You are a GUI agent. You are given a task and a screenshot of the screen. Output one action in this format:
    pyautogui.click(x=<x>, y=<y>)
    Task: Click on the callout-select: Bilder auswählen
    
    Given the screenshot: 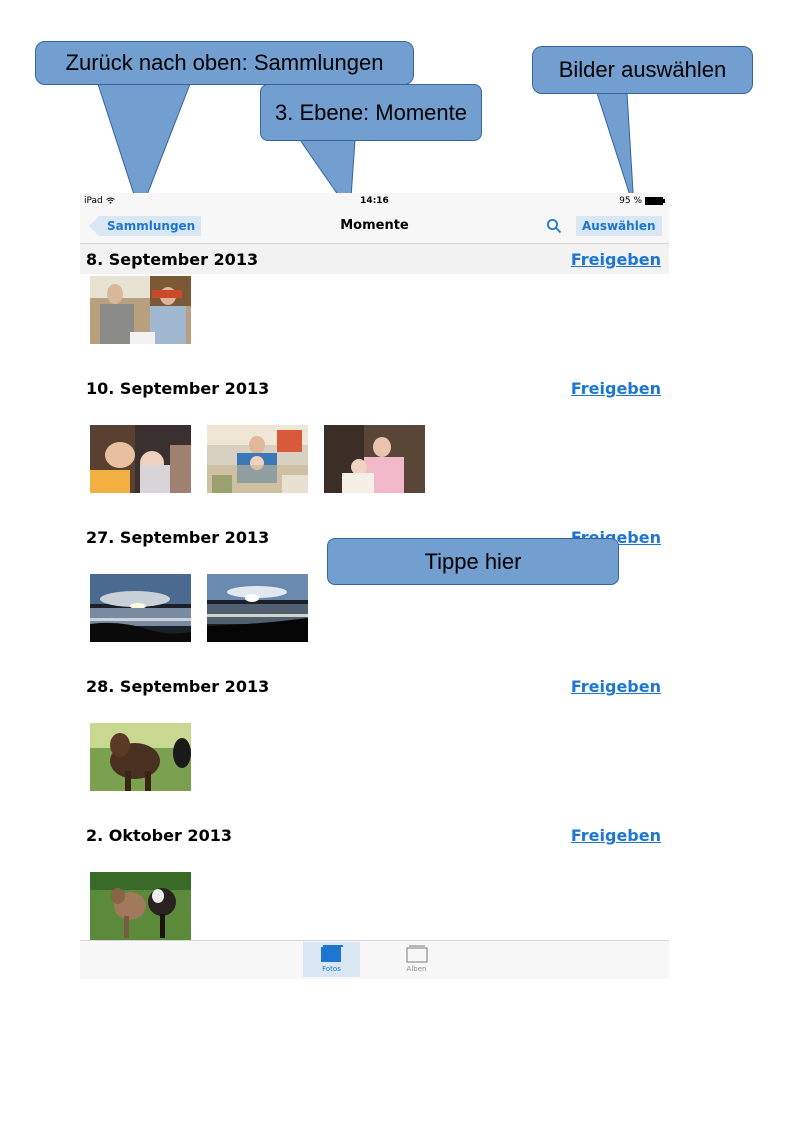 What is the action you would take?
    pyautogui.click(x=642, y=70)
    